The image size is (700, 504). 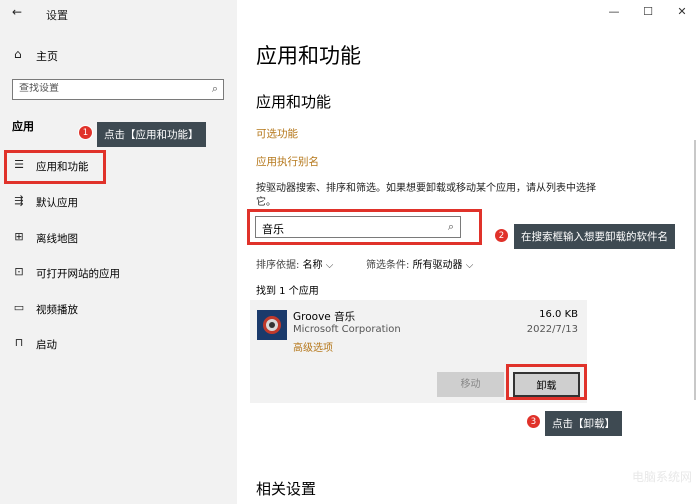 I want to click on highlight-search-box, so click(x=364, y=227).